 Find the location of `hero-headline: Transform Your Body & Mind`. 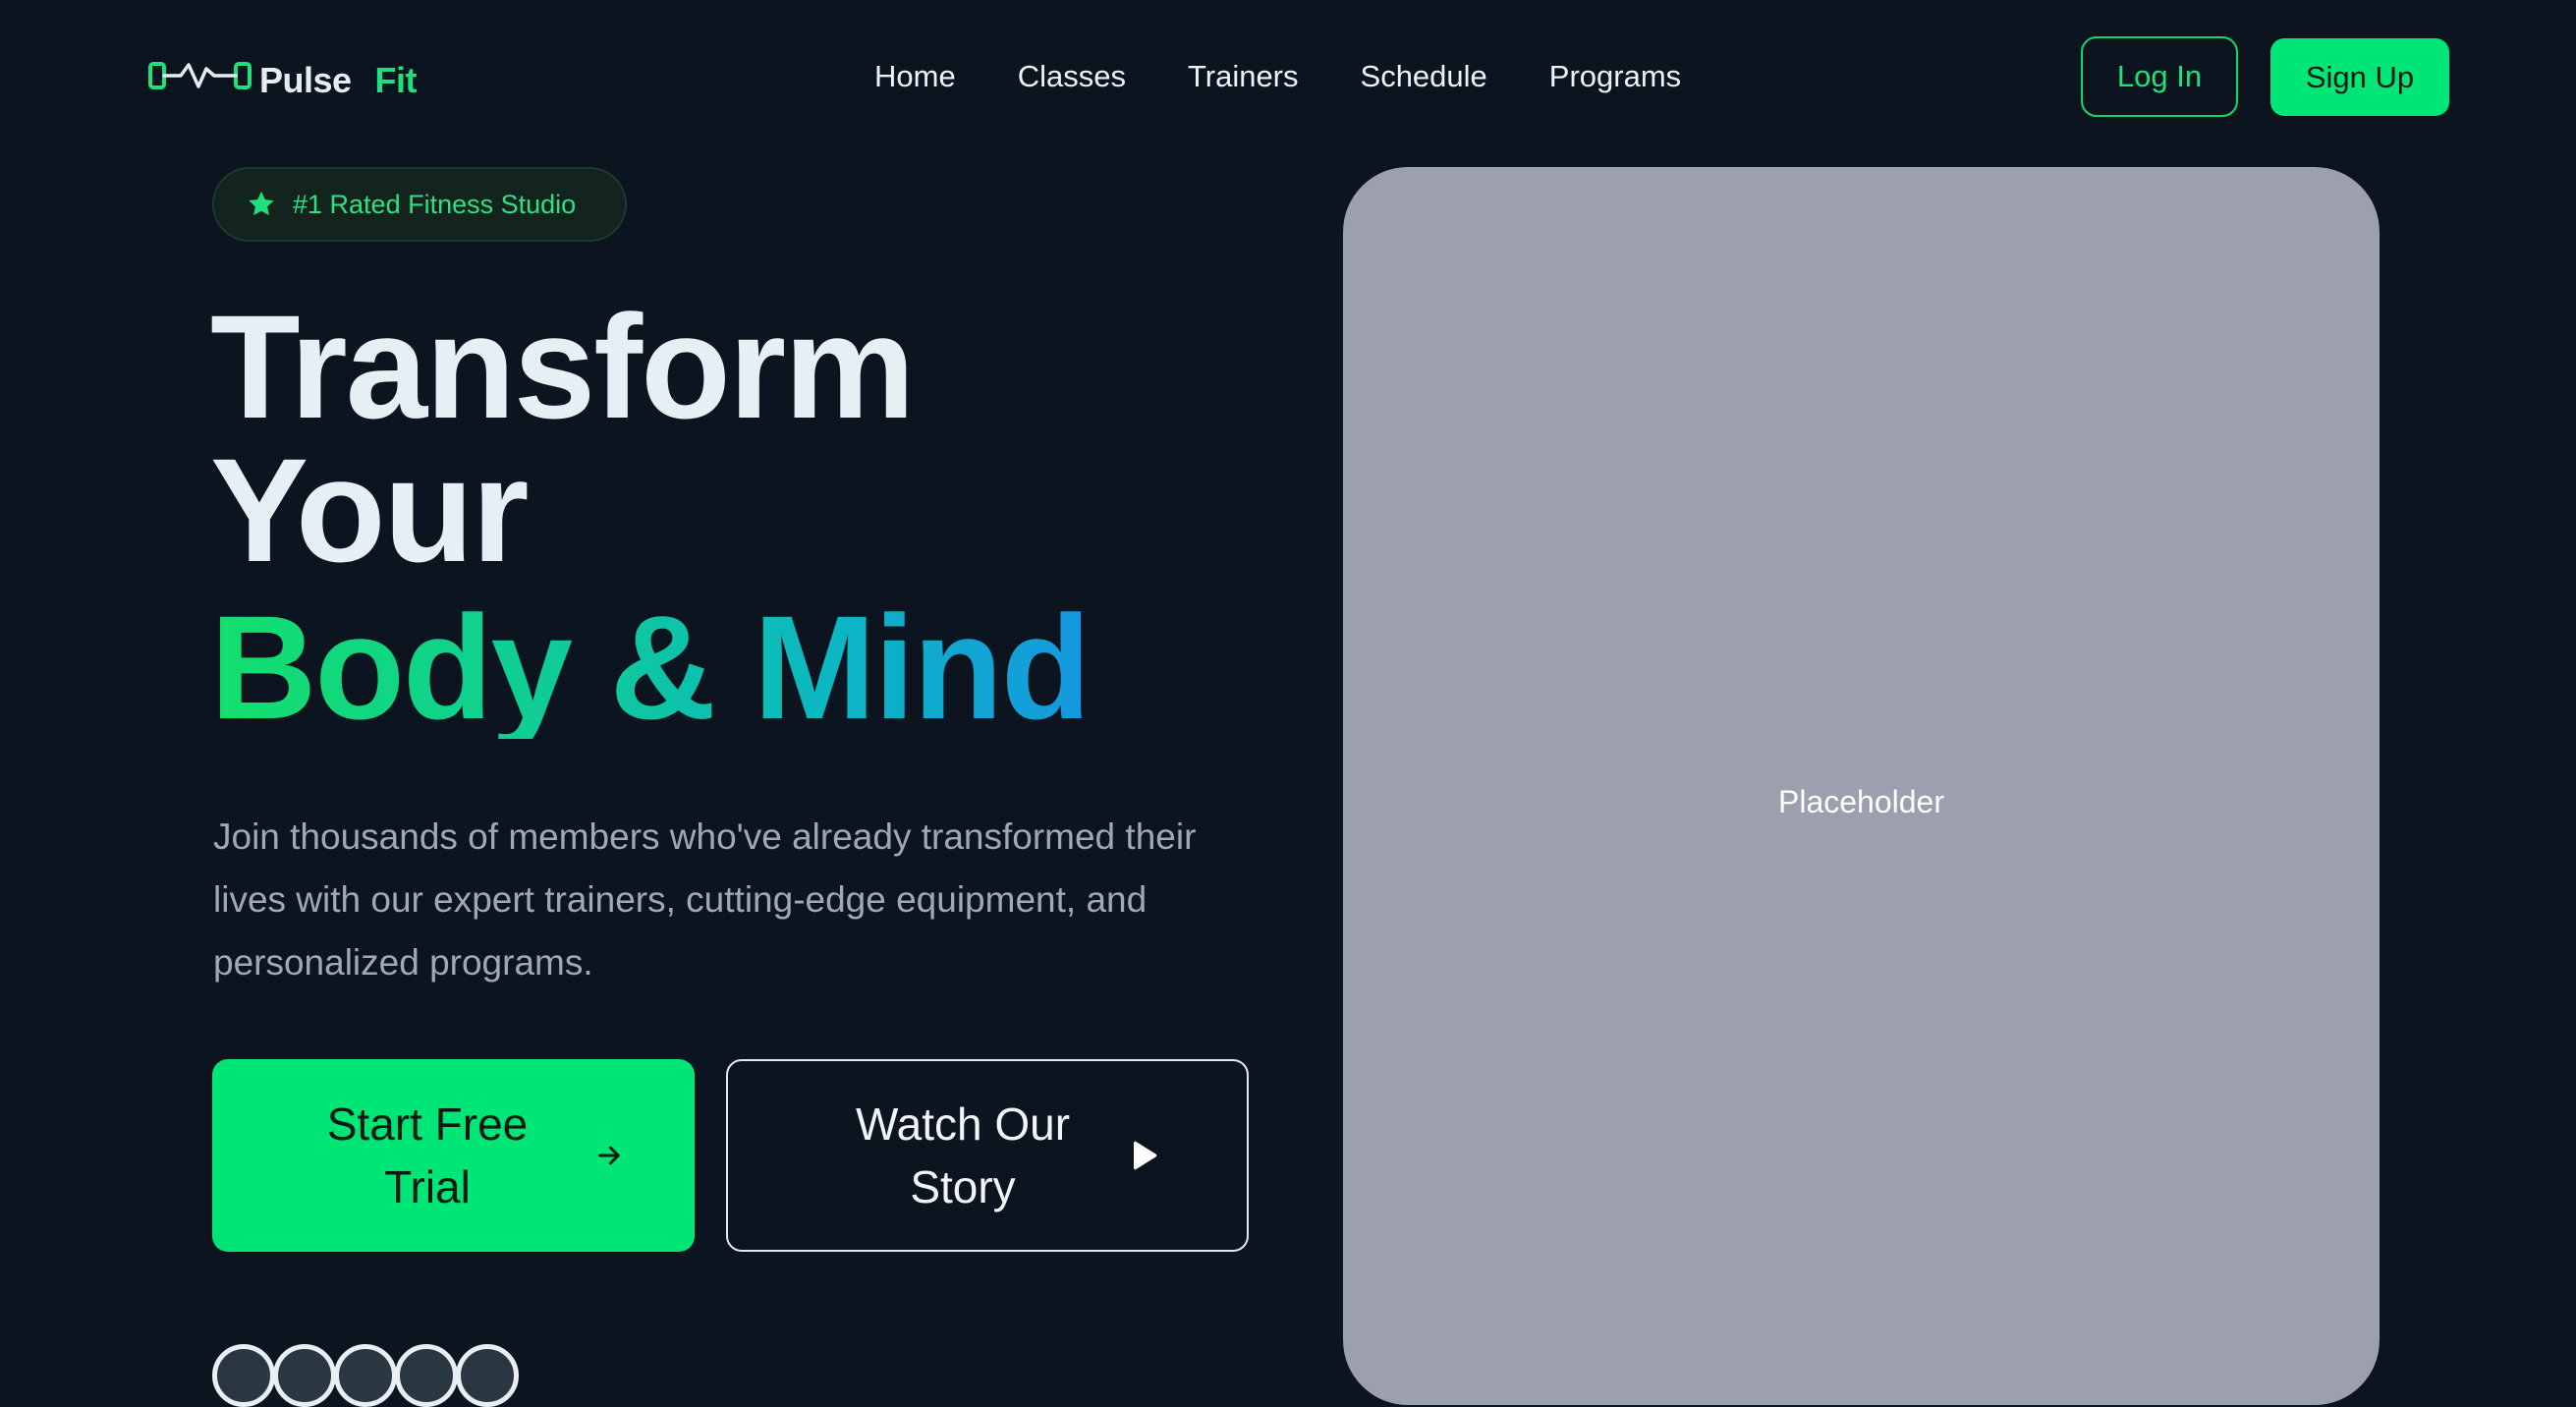

hero-headline: Transform Your Body & Mind is located at coordinates (651, 517).